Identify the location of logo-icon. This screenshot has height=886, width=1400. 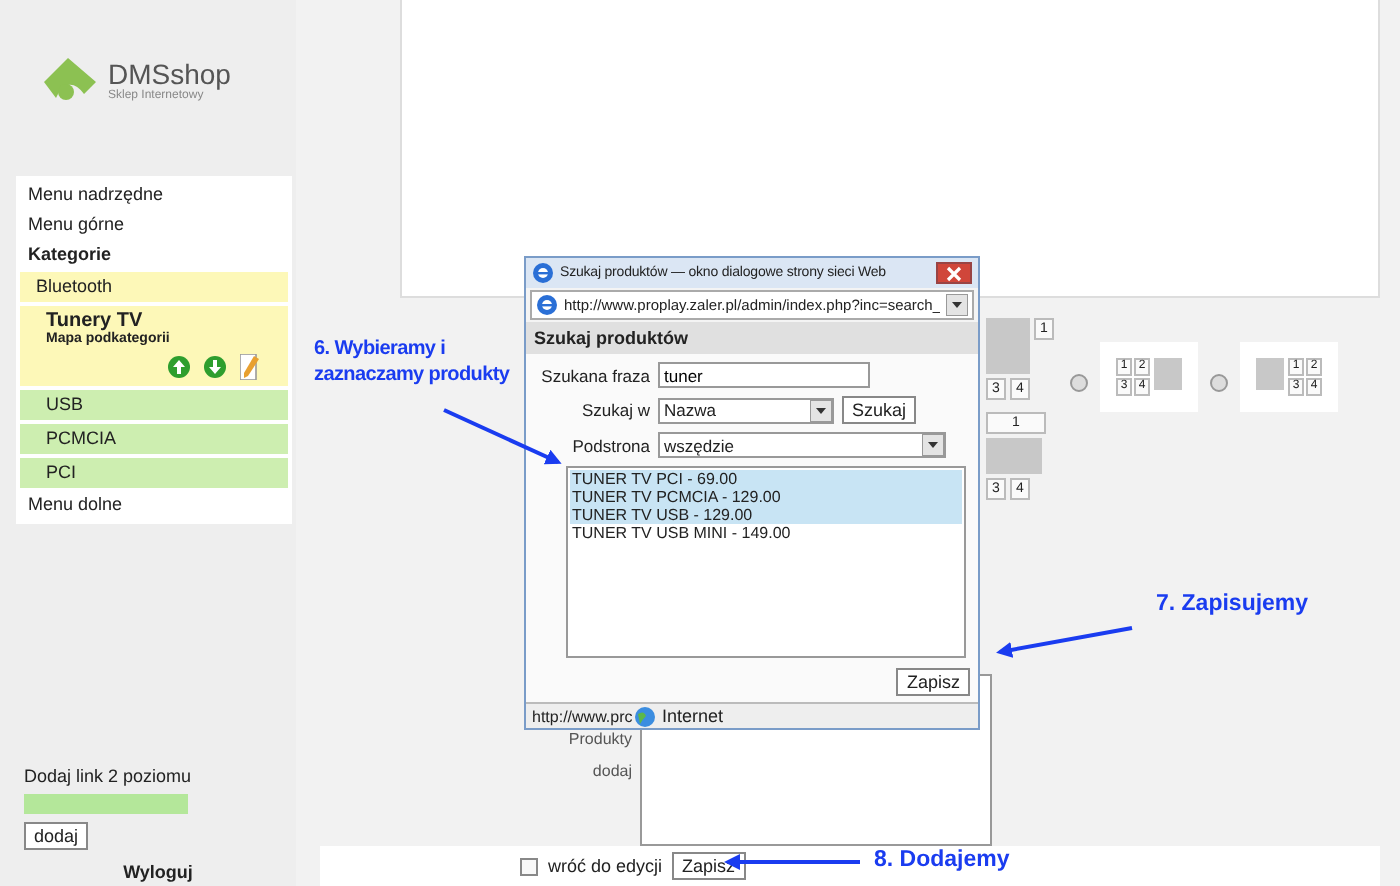
(70, 80).